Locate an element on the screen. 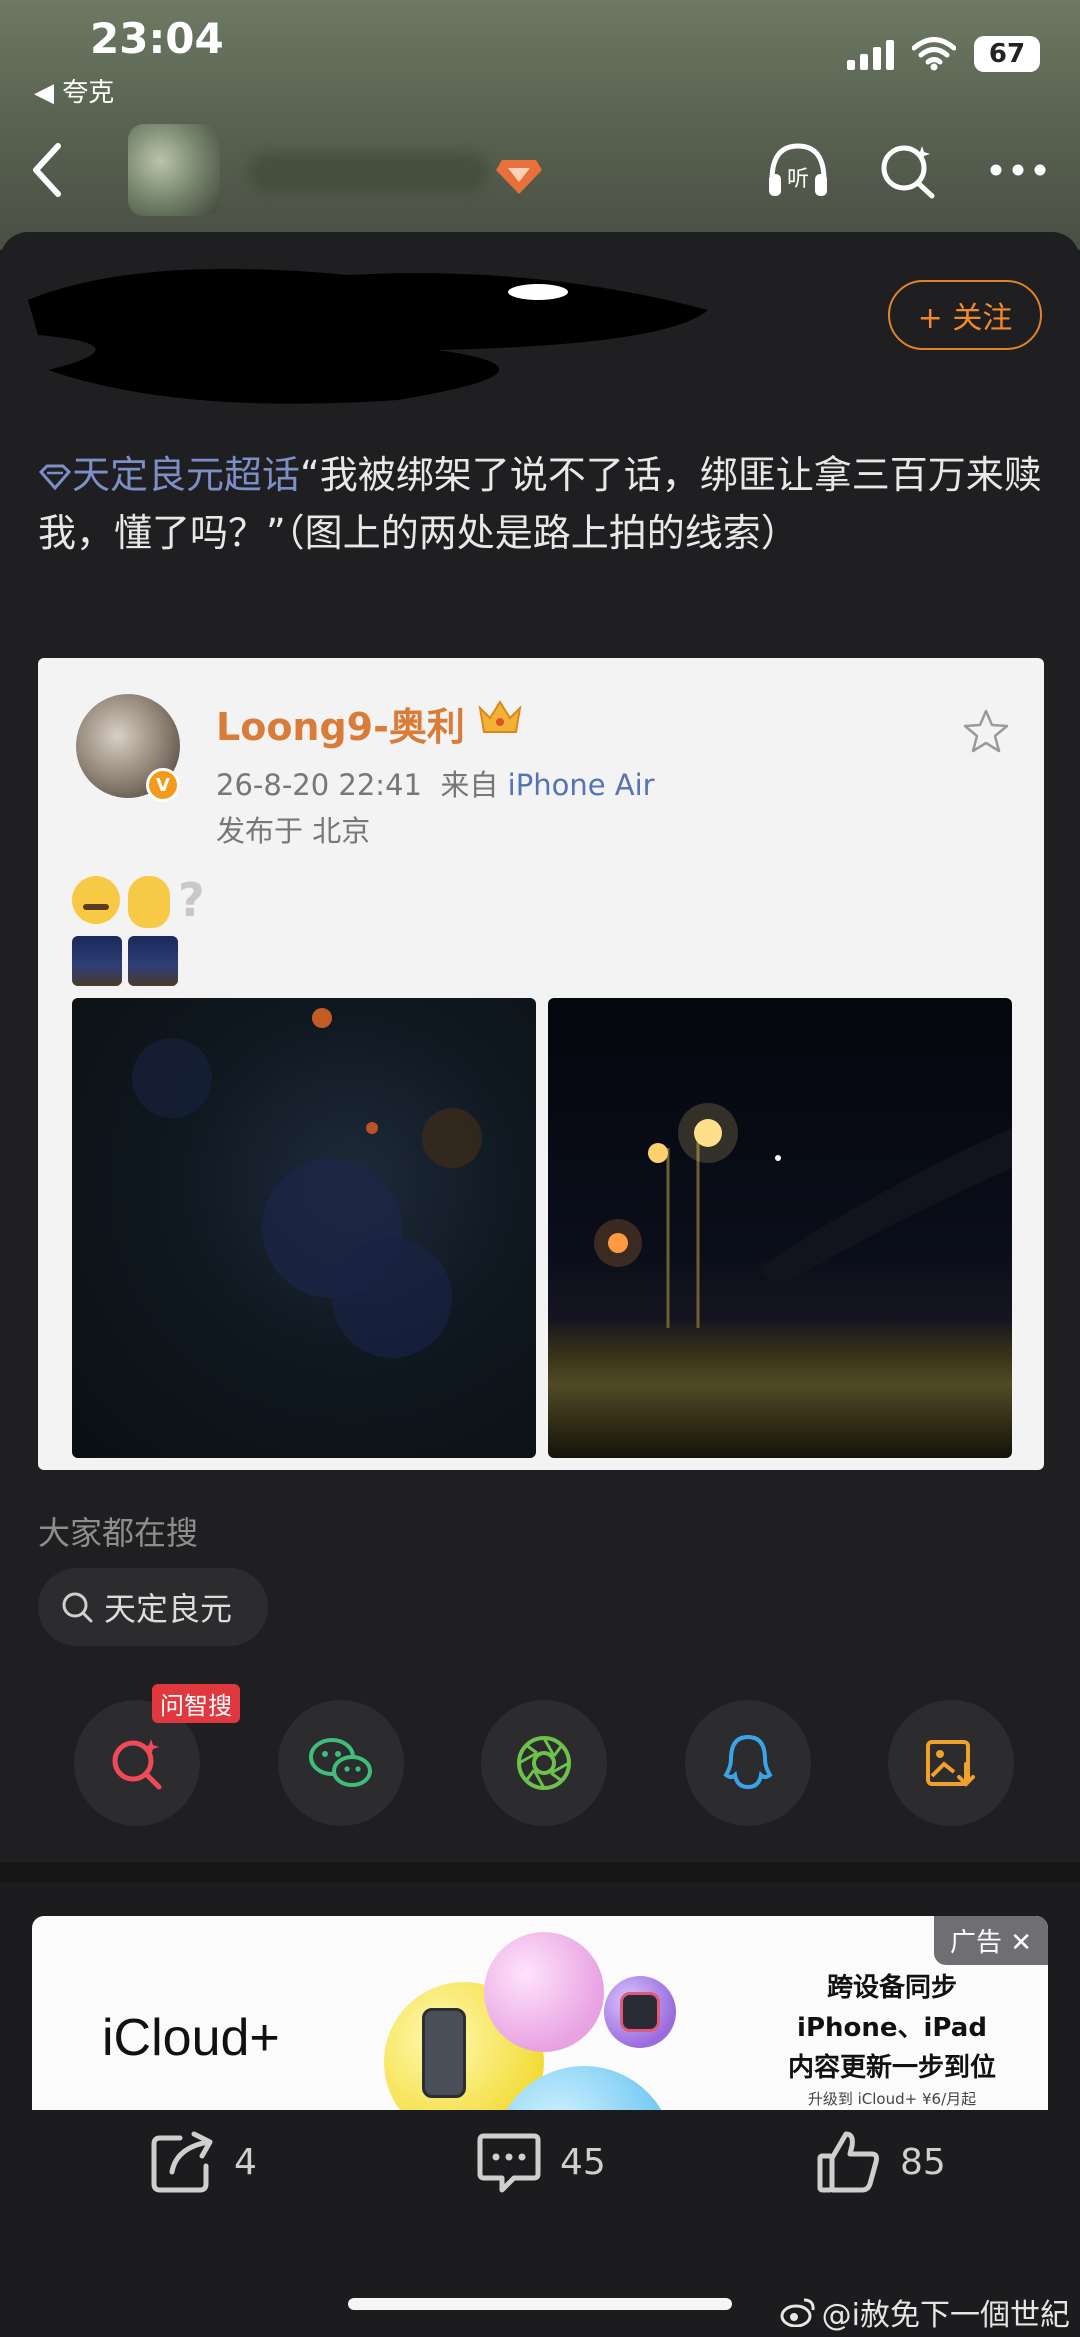 This screenshot has height=2337, width=1080. smart-search-icon is located at coordinates (908, 170).